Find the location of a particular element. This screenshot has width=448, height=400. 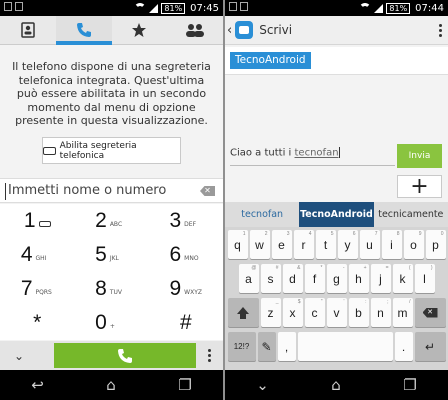

number-input: Immetti nome o numero ✕ is located at coordinates (111, 190).